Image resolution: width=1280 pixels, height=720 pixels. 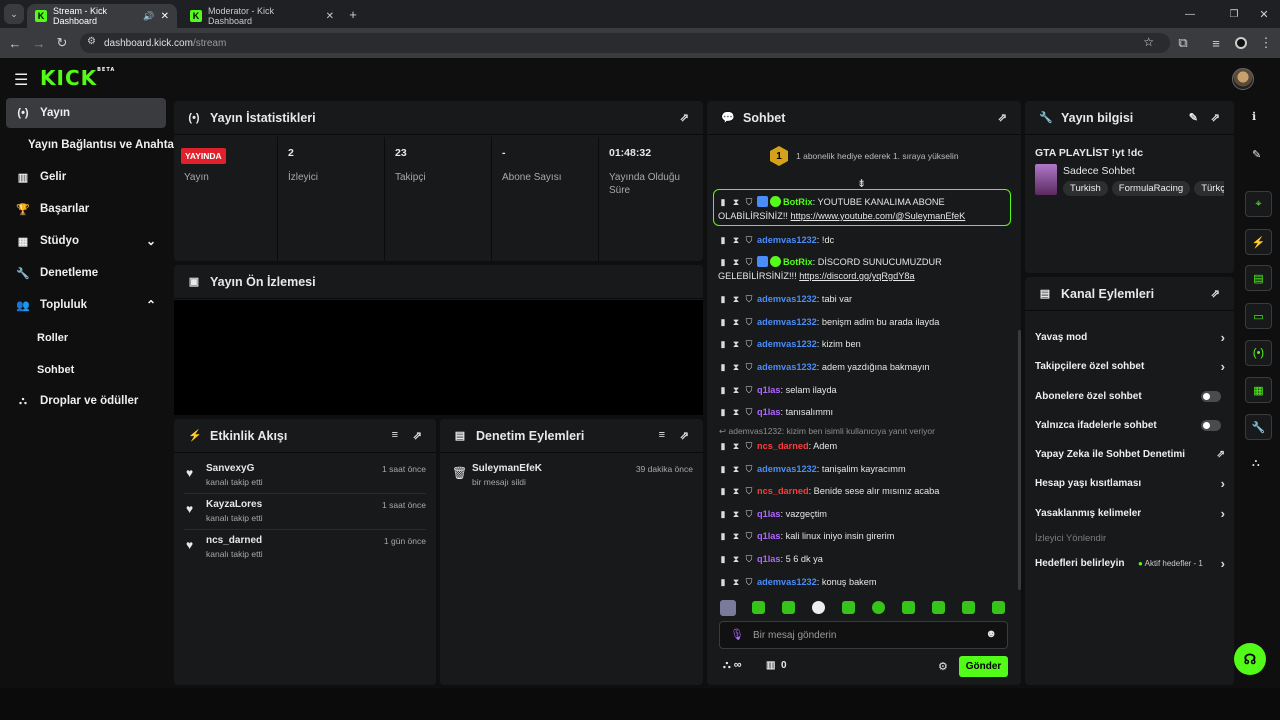 I want to click on sidebar-item-stream-key: Yayın Bağlantısı ve Anahtarı, so click(x=100, y=145).